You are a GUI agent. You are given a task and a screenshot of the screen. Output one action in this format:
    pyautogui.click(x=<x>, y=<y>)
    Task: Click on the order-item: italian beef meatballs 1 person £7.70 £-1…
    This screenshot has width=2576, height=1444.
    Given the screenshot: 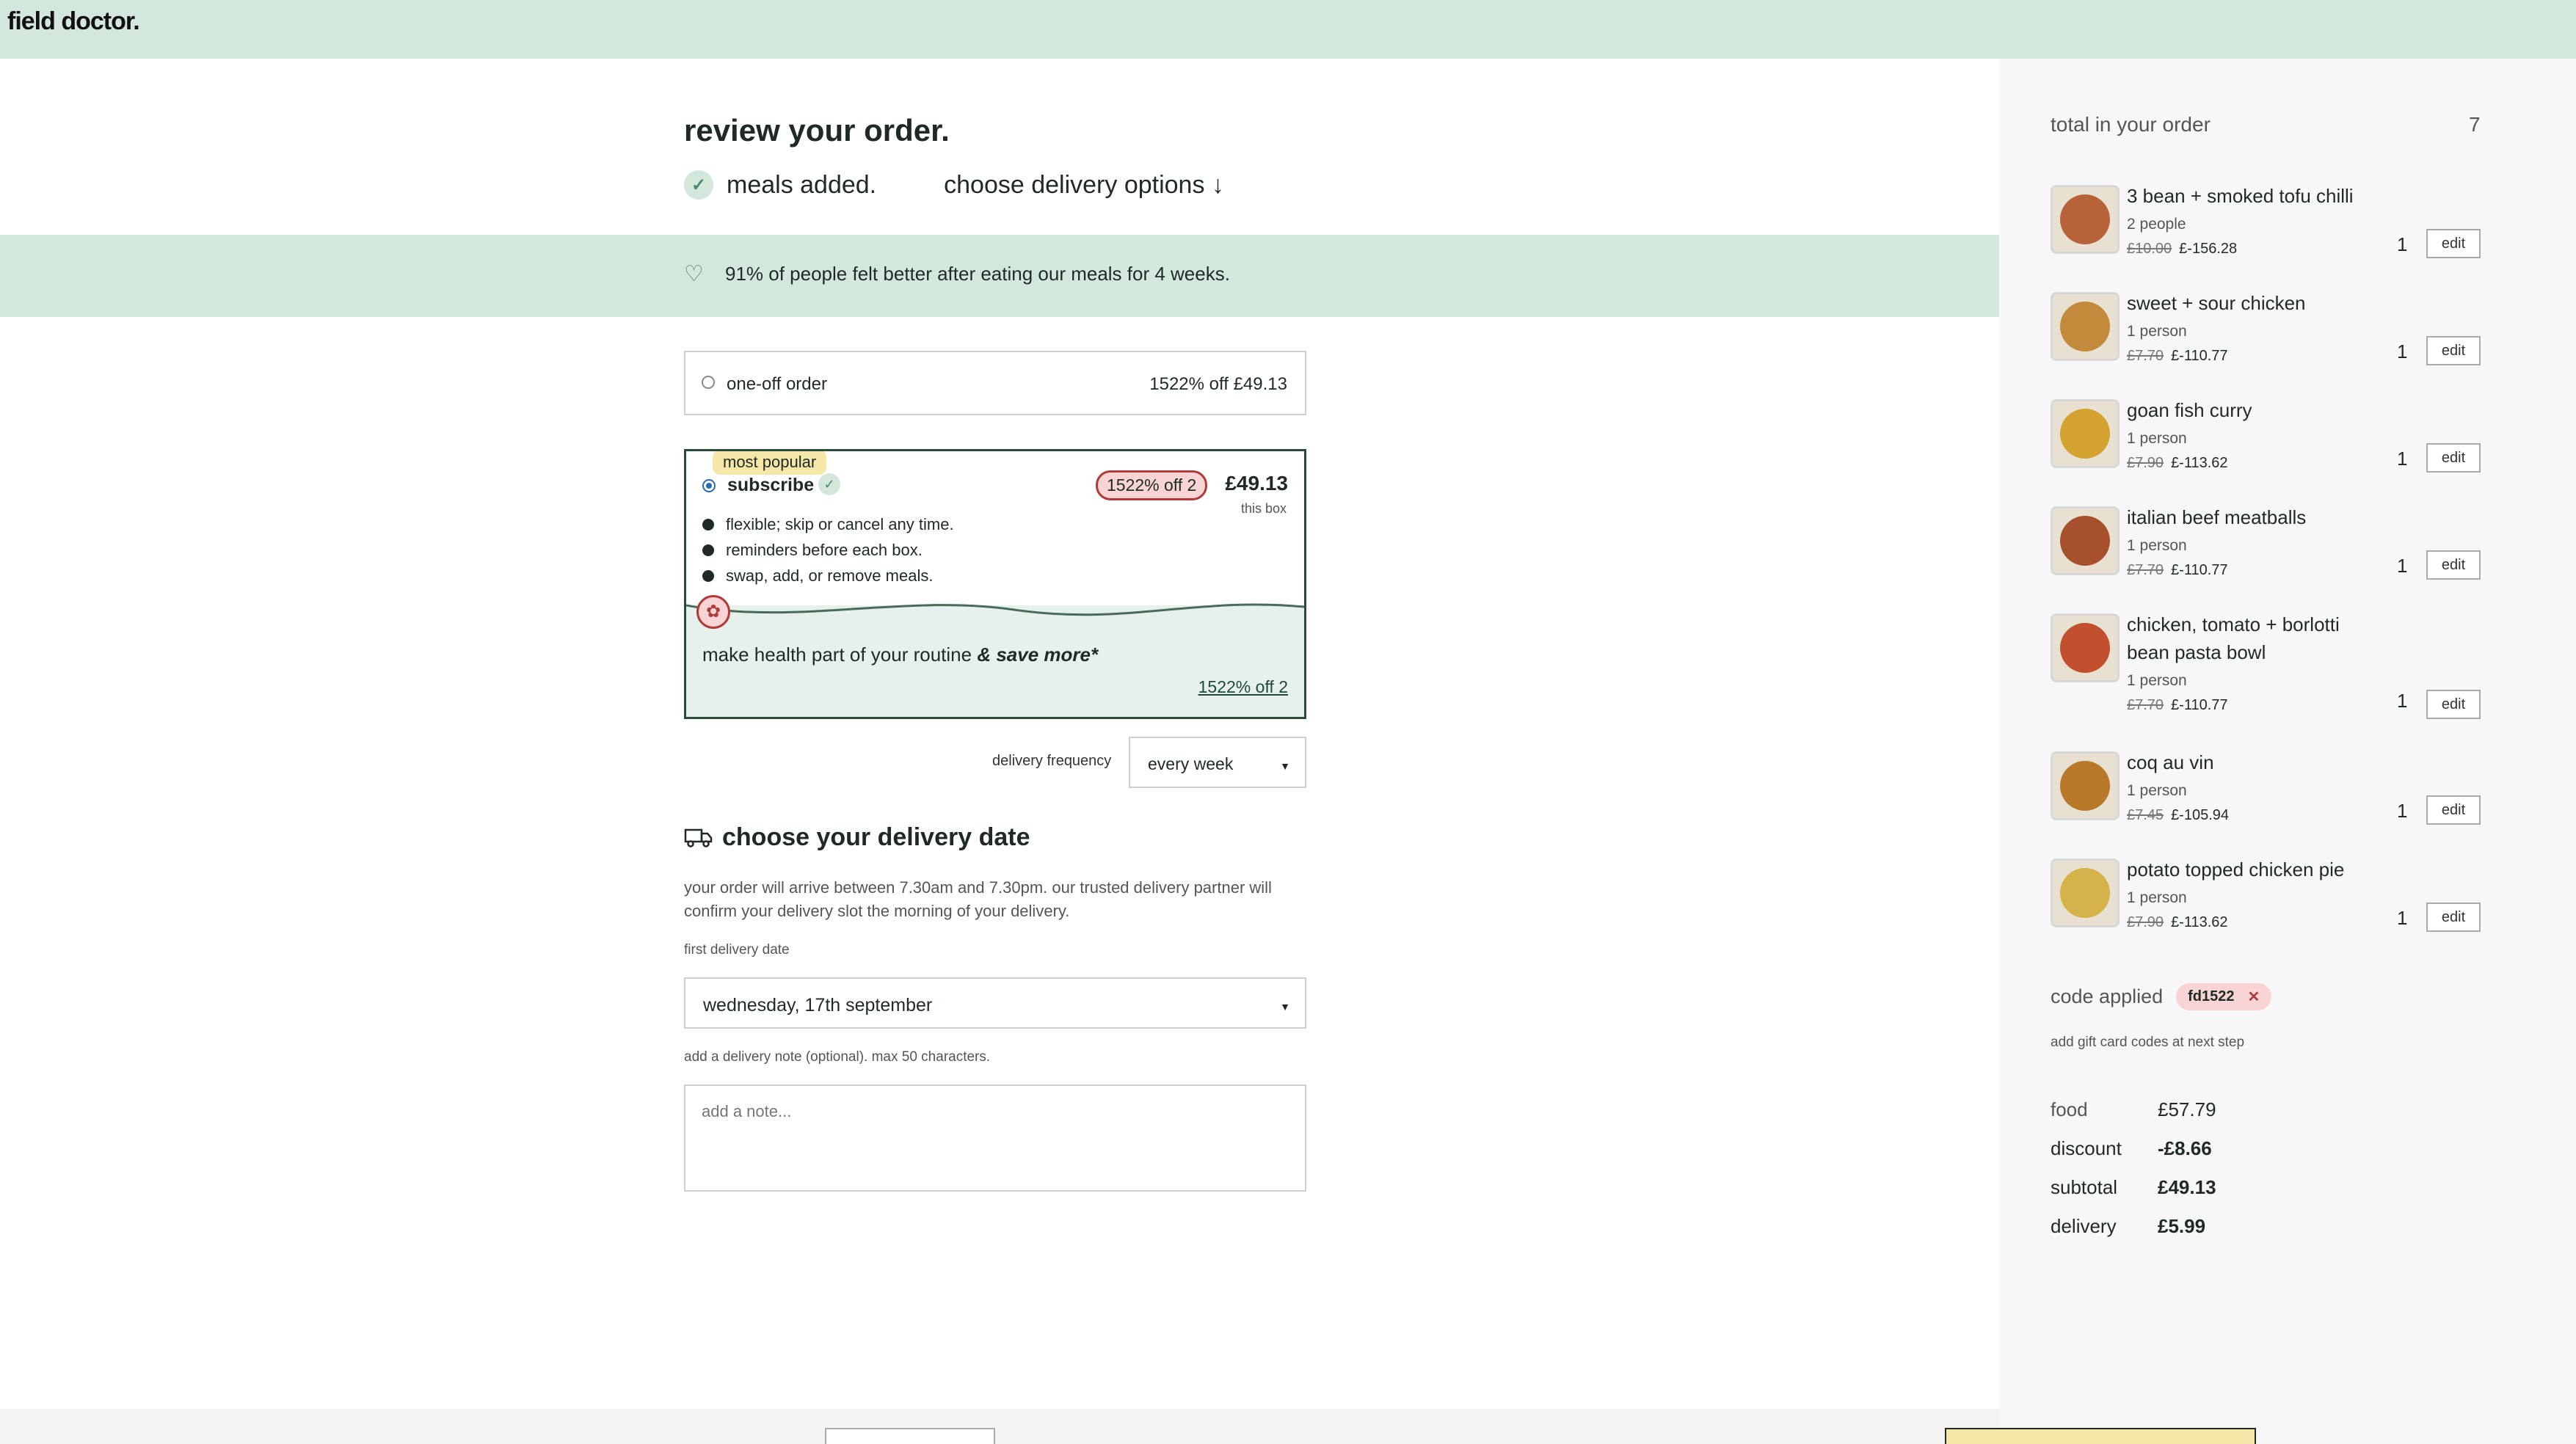 What is the action you would take?
    pyautogui.click(x=2271, y=551)
    